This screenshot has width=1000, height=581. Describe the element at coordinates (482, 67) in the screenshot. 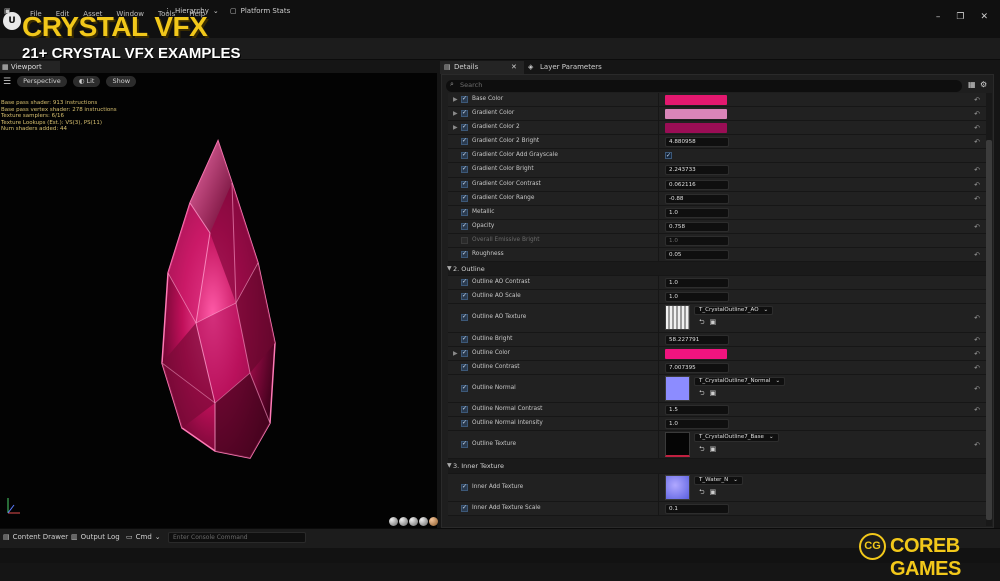

I see `tab-details: ▤ Details ✕` at that location.